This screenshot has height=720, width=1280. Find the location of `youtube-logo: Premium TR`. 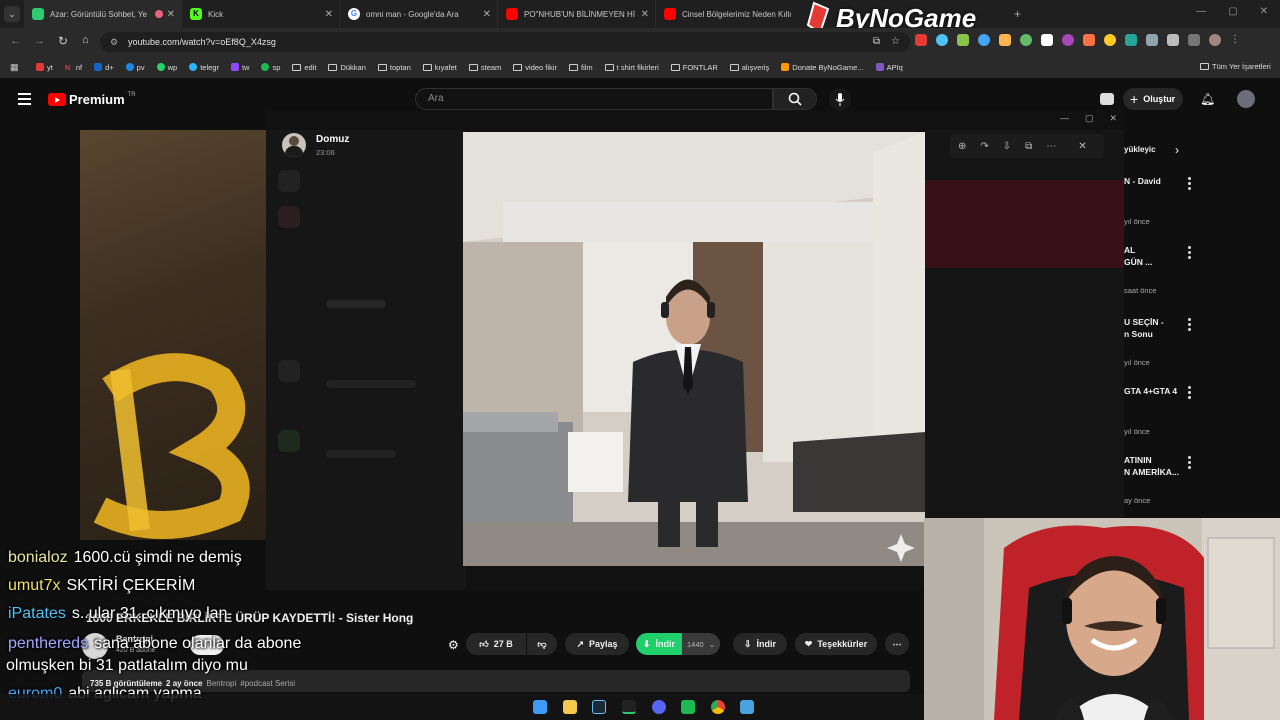

youtube-logo: Premium TR is located at coordinates (92, 99).